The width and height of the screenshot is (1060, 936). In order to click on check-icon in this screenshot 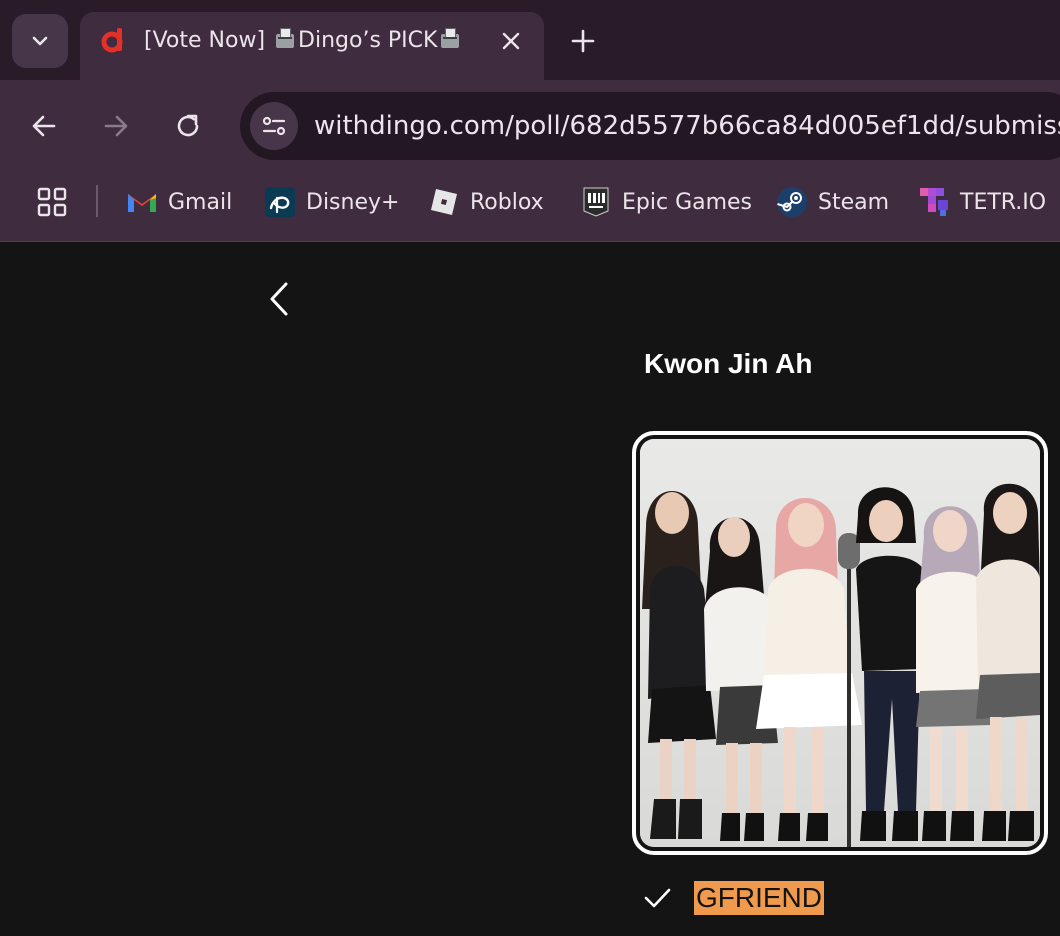, I will do `click(657, 898)`.